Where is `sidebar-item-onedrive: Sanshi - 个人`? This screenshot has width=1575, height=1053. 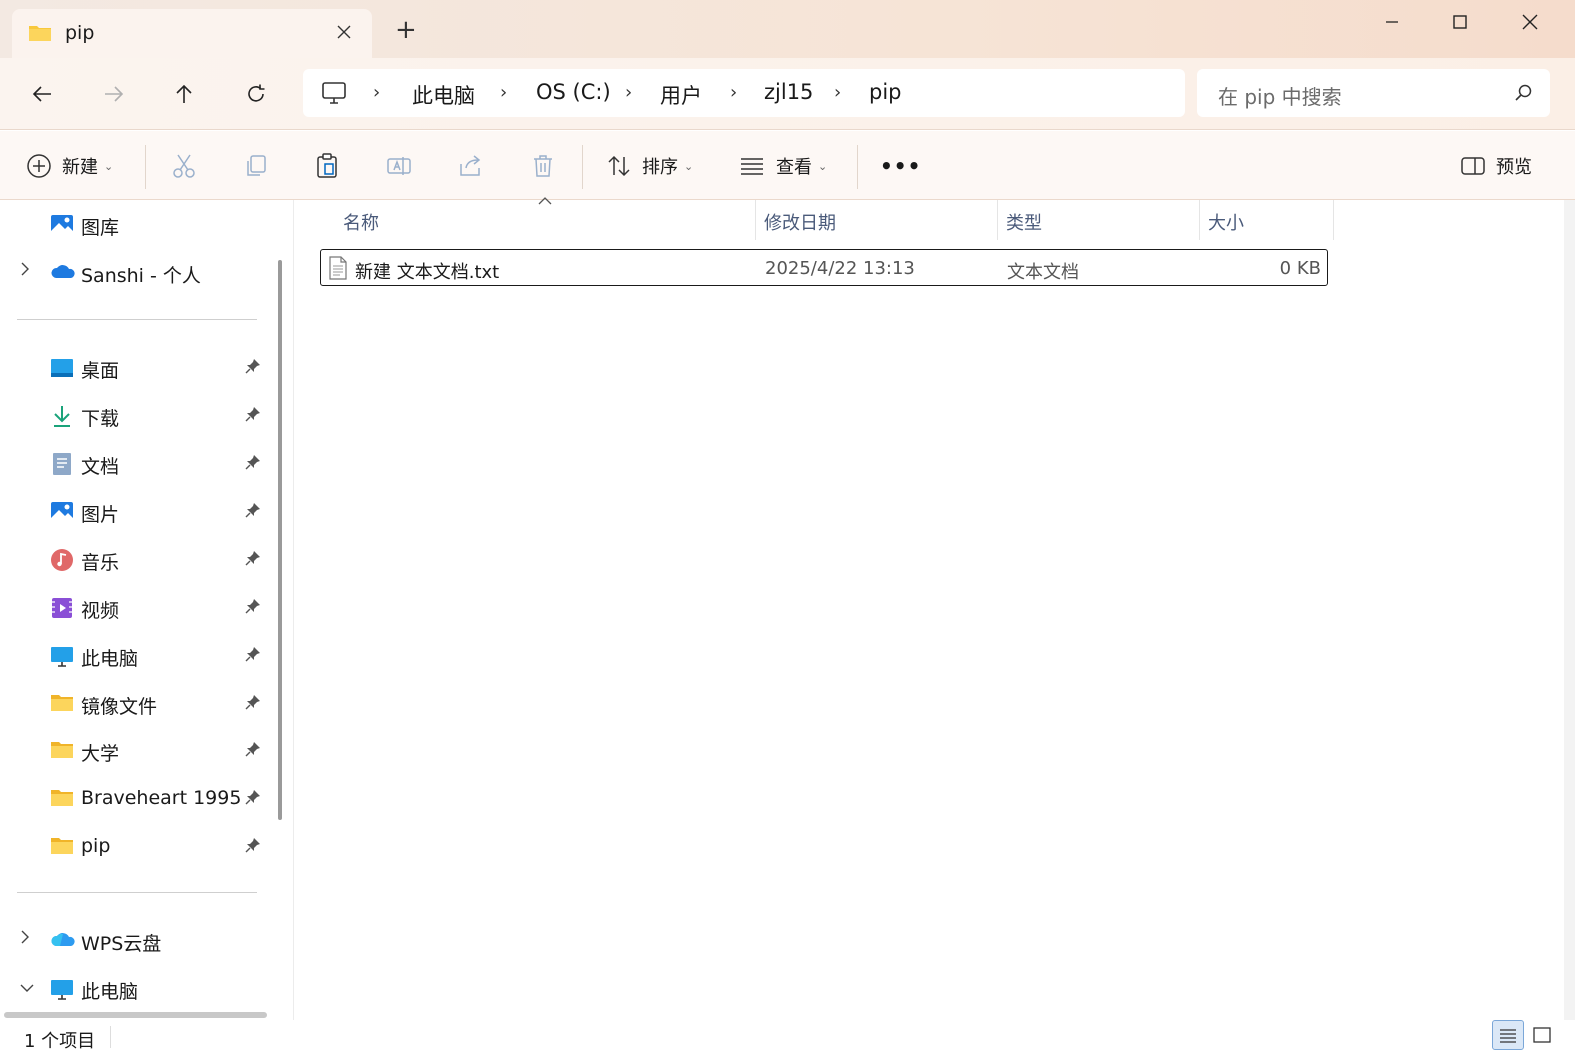
sidebar-item-onedrive: Sanshi - 个人 is located at coordinates (135, 272).